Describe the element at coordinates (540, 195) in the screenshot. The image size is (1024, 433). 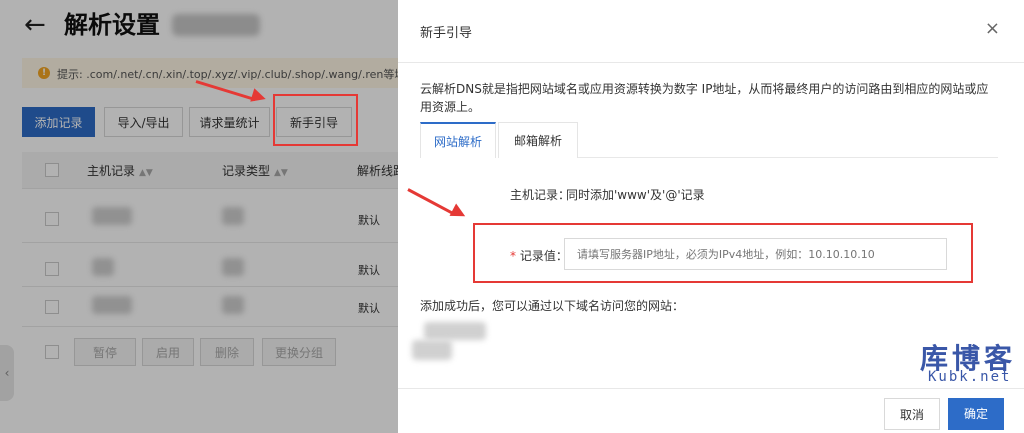
I see `host-label: 主机记录：` at that location.